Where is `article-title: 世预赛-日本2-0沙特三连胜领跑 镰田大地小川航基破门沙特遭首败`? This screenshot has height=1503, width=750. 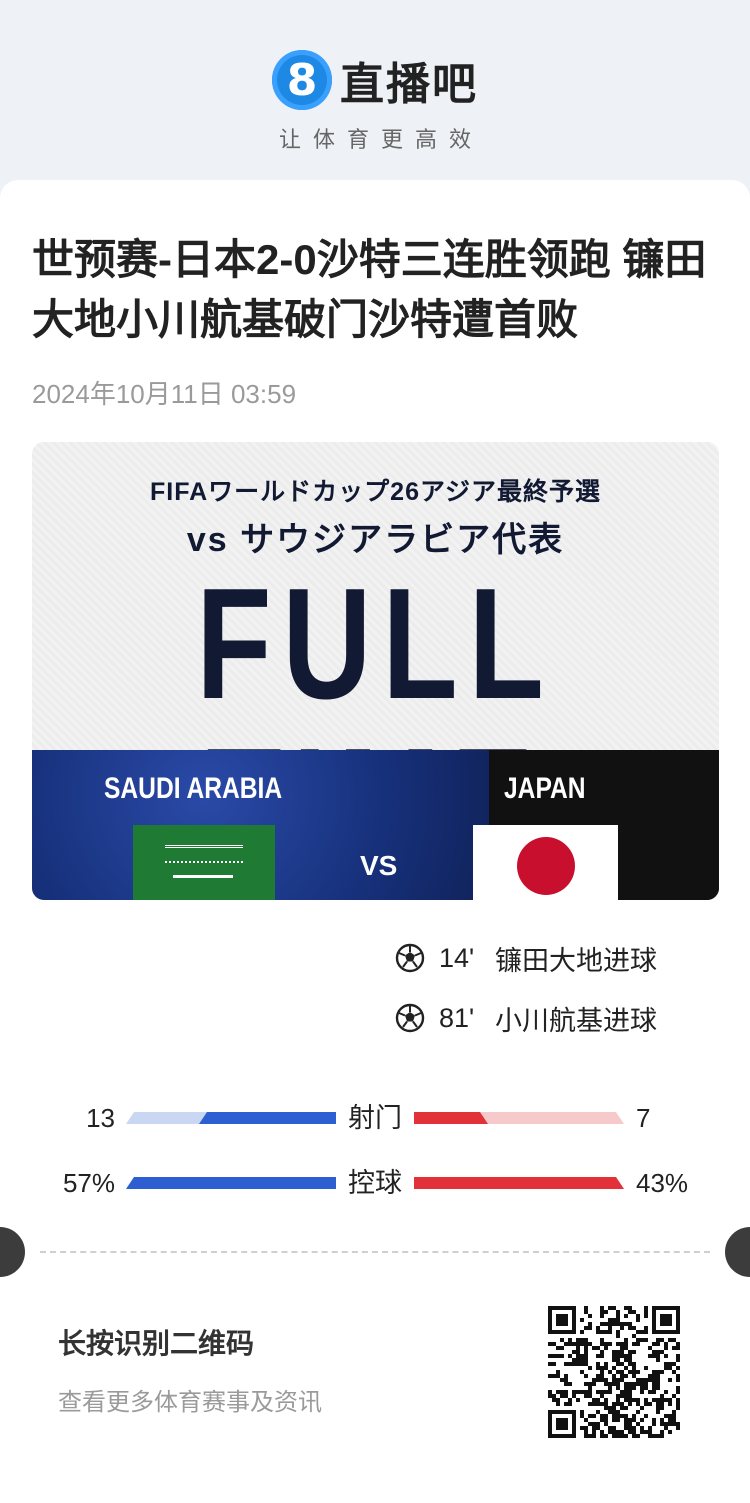 article-title: 世预赛-日本2-0沙特三连胜领跑 镰田大地小川航基破门沙特遭首败 is located at coordinates (369, 289).